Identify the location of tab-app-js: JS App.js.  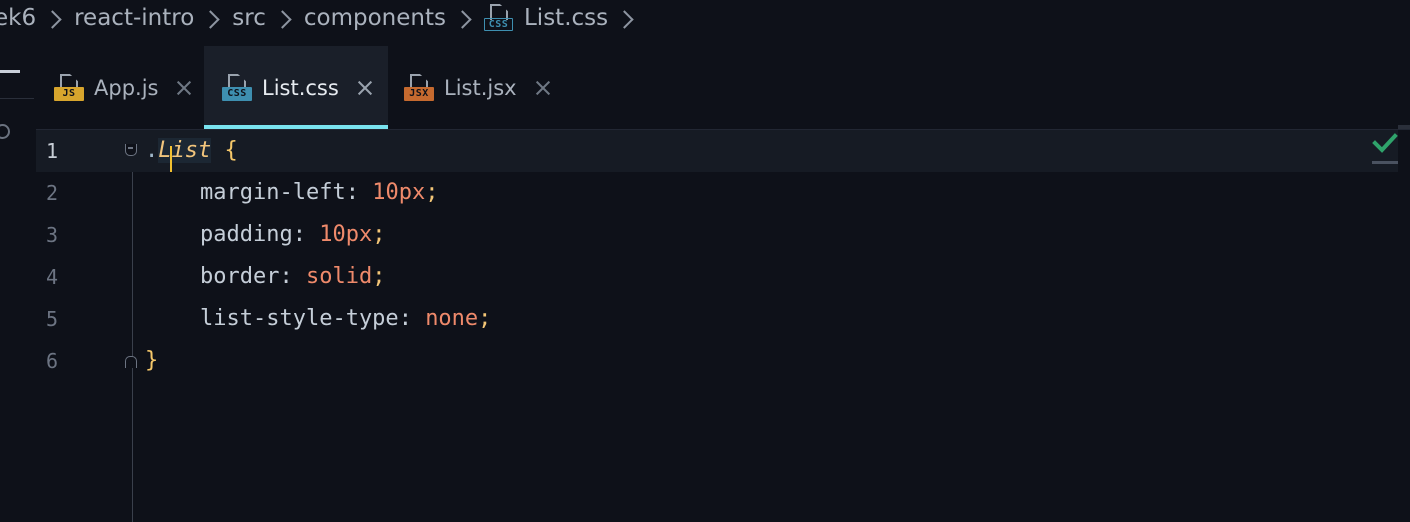
(129, 88).